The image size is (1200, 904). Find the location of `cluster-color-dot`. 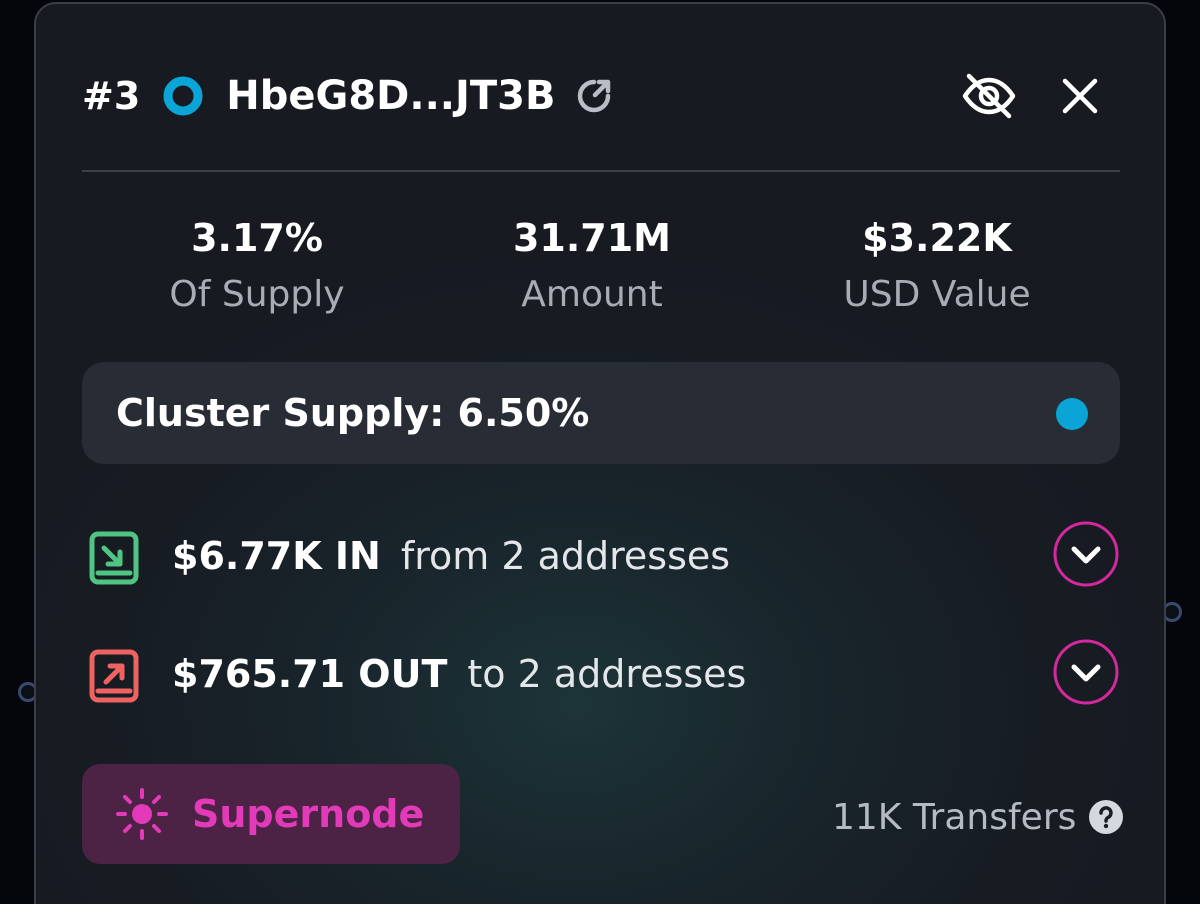

cluster-color-dot is located at coordinates (1072, 414).